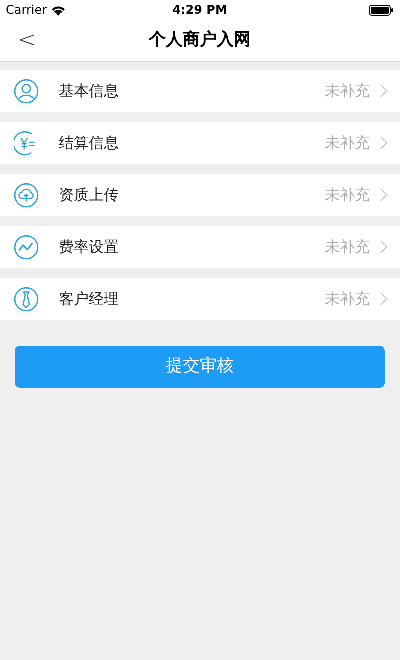  Describe the element at coordinates (58, 10) in the screenshot. I see `wifi-icon` at that location.